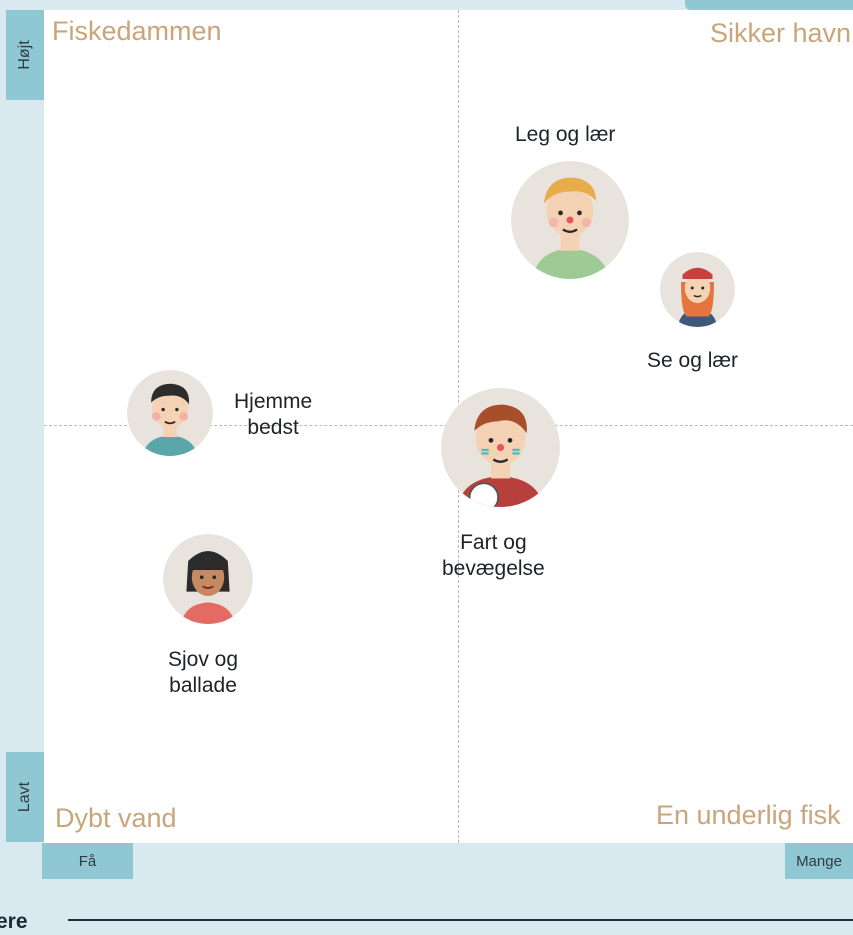  I want to click on quadrant-label-top-right: Sikker havn, so click(781, 33).